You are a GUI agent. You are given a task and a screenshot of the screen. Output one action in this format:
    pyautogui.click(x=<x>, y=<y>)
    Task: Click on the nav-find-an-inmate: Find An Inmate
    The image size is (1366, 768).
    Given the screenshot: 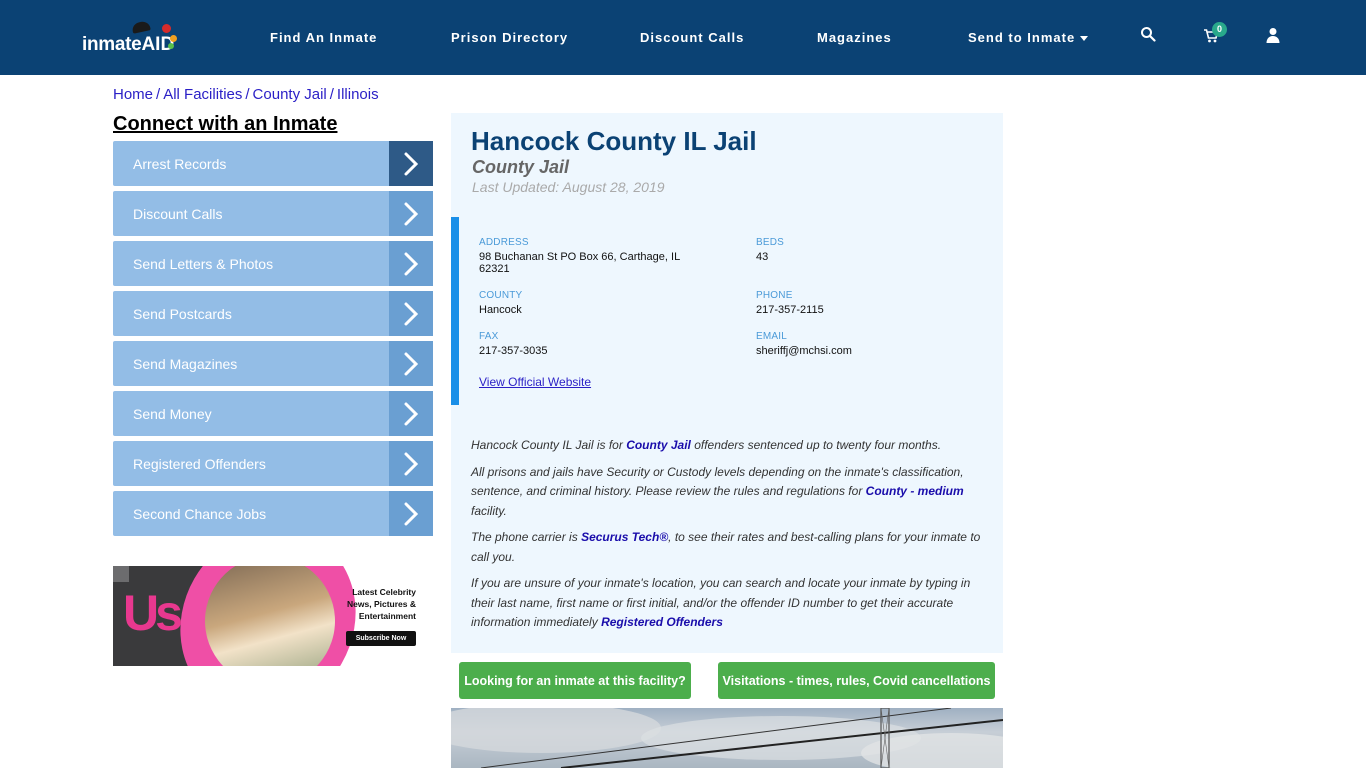 What is the action you would take?
    pyautogui.click(x=323, y=37)
    